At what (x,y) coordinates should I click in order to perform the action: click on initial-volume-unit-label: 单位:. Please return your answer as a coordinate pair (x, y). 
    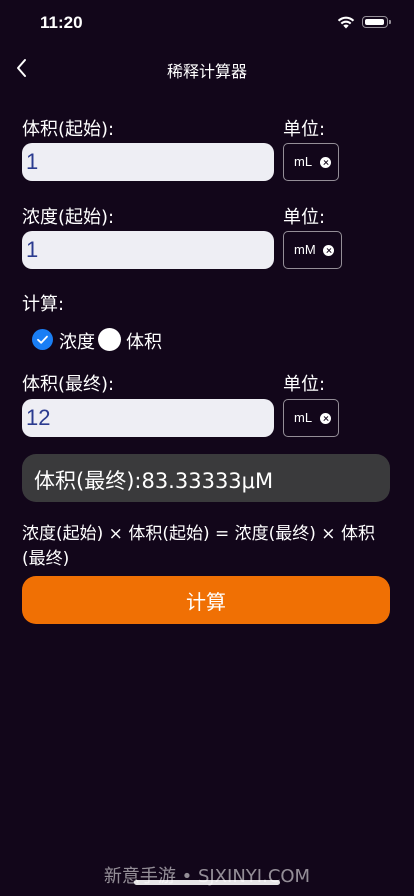
    Looking at the image, I should click on (304, 129).